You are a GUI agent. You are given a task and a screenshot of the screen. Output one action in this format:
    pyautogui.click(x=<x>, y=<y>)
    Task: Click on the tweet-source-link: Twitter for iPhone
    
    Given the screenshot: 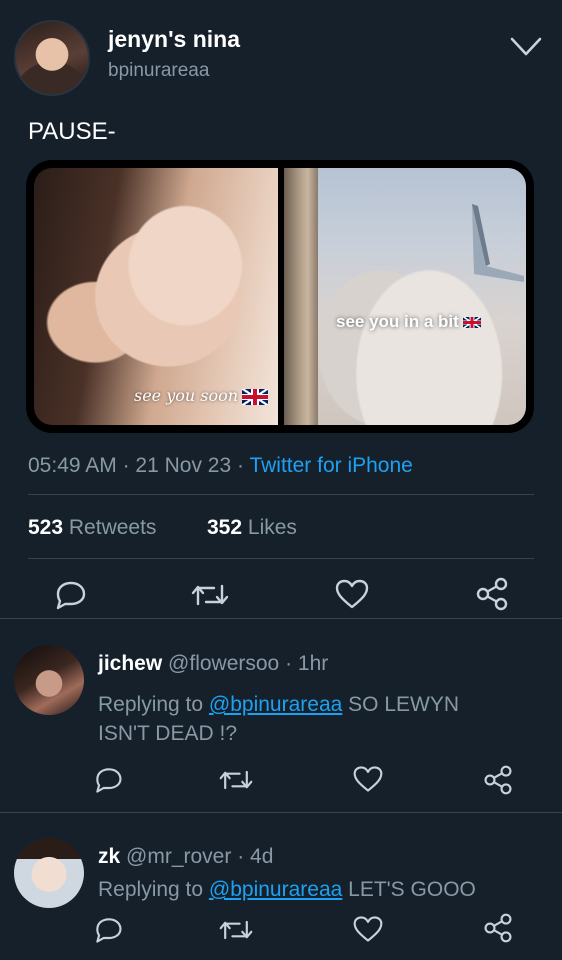 What is the action you would take?
    pyautogui.click(x=330, y=465)
    